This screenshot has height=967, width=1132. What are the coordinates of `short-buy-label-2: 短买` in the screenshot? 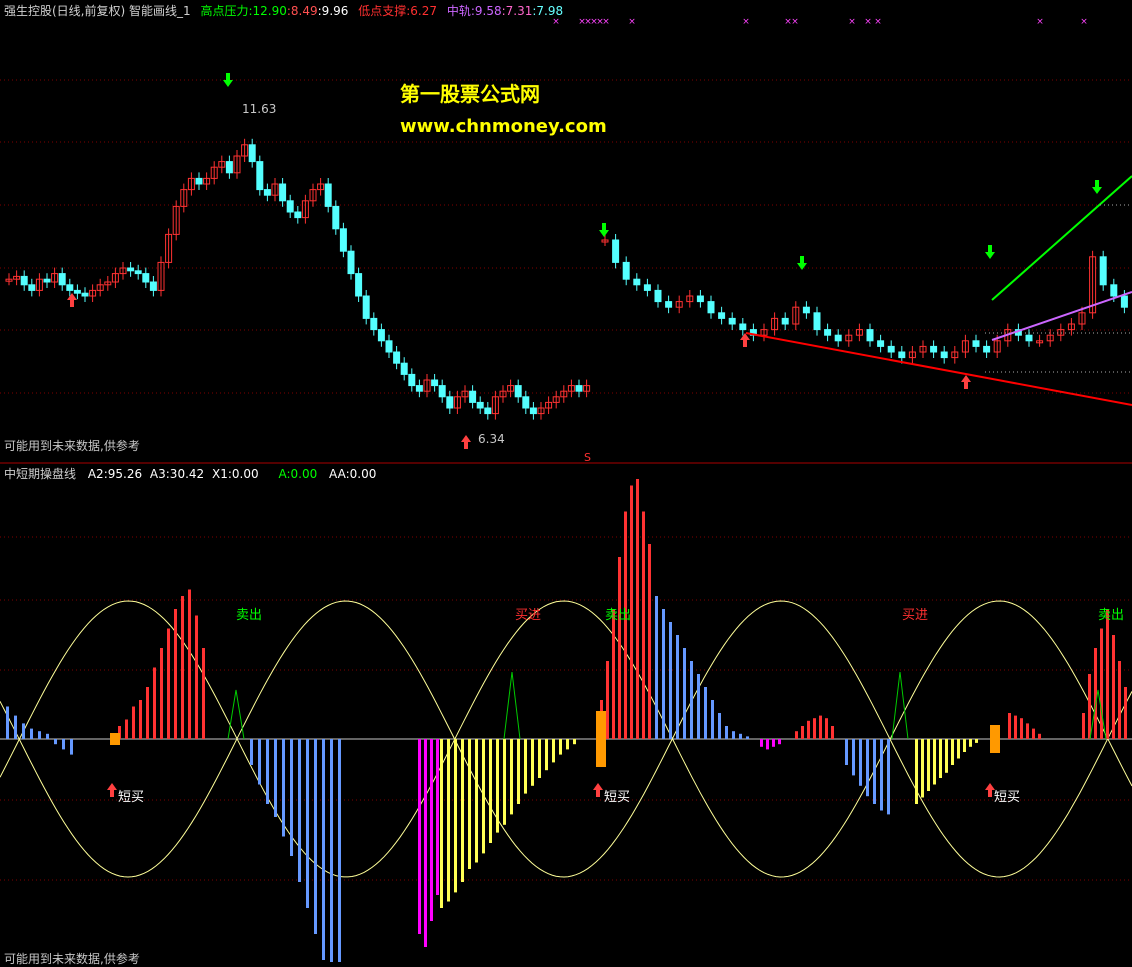 It's located at (617, 797).